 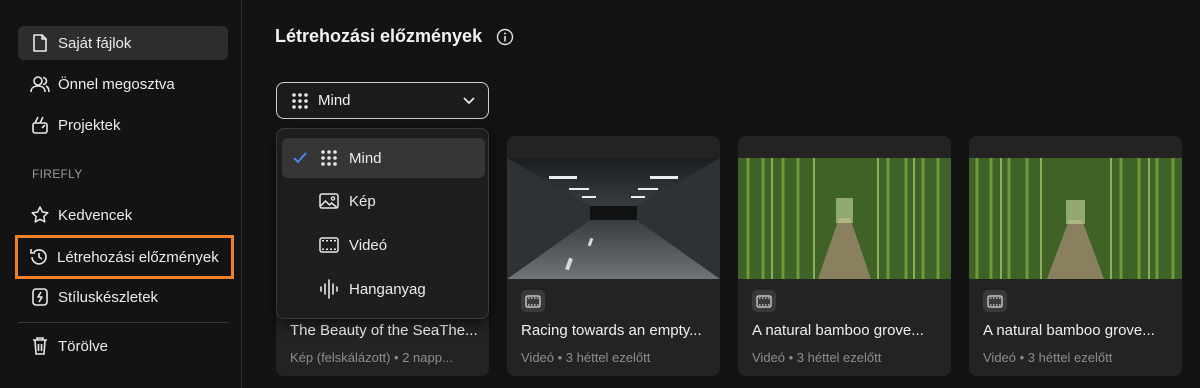 I want to click on sidebar-item-label: Törölve, so click(x=83, y=346).